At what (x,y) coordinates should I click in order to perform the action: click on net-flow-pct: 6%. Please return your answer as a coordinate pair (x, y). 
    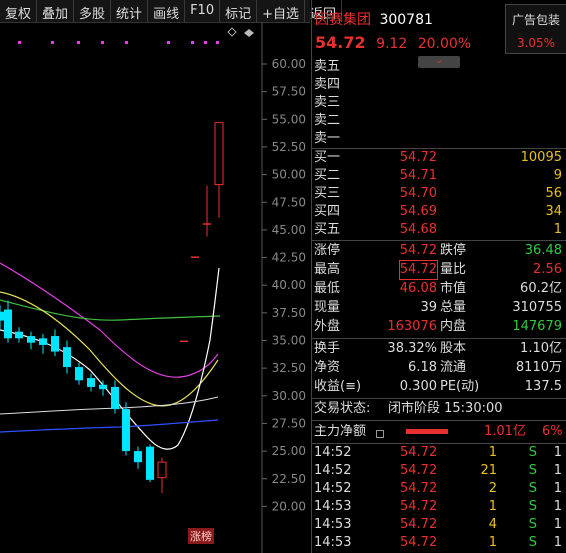
    Looking at the image, I should click on (552, 431).